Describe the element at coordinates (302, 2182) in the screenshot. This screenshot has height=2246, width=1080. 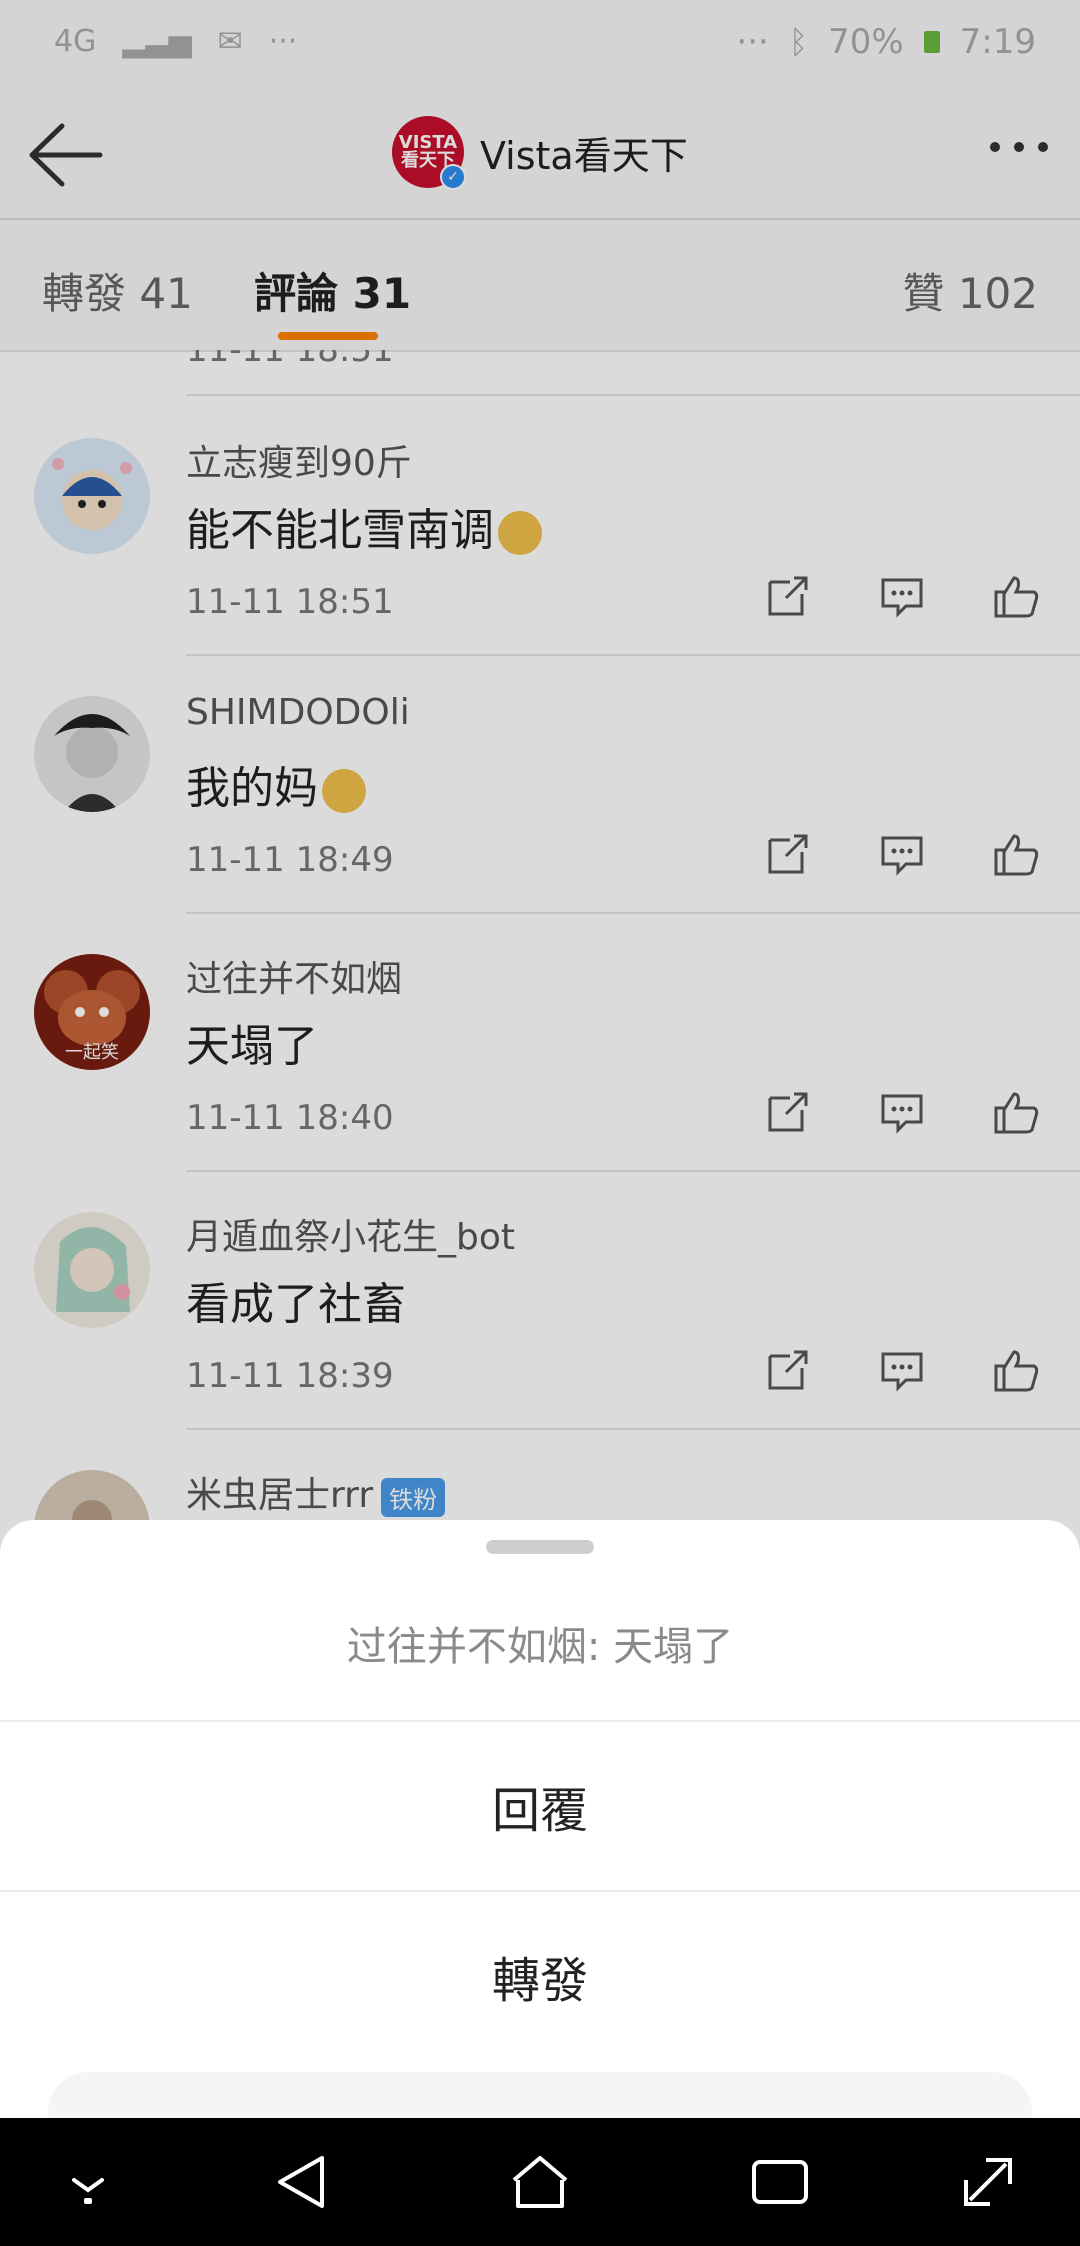
I see `back-nav-icon` at that location.